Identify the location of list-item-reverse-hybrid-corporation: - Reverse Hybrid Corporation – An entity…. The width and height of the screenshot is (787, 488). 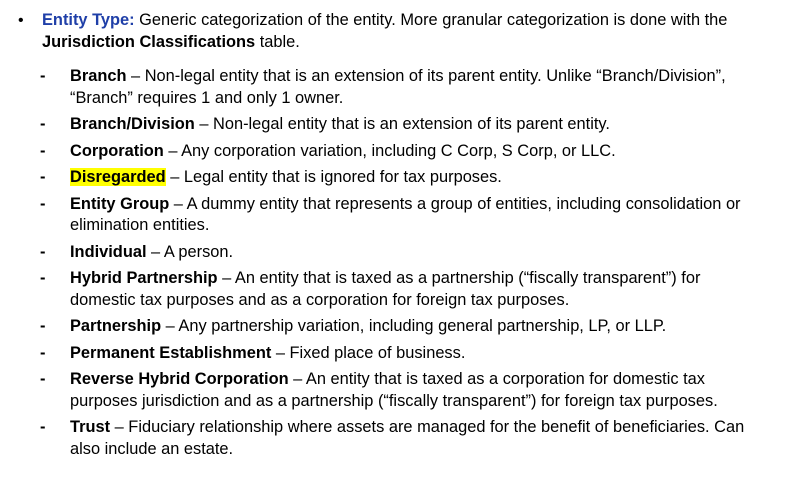
(393, 390).